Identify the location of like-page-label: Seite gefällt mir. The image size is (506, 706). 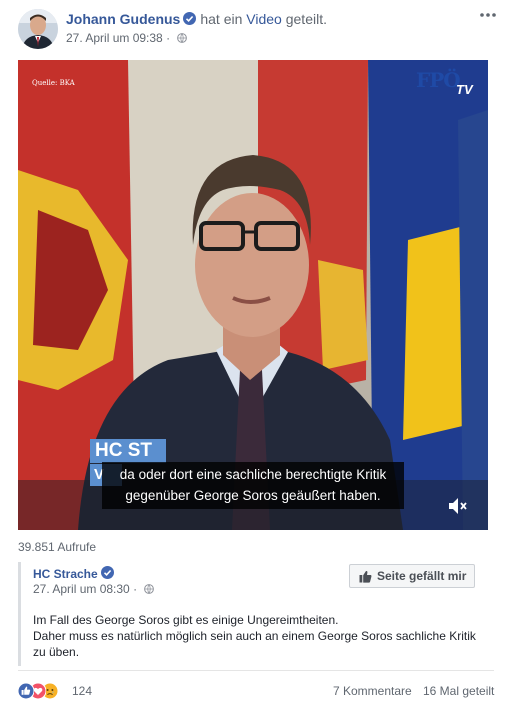
(422, 576).